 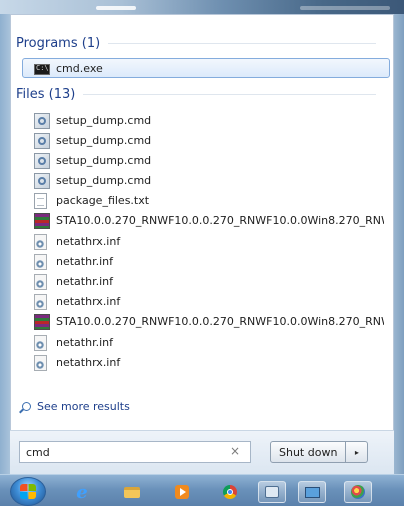 I want to click on windows-logo-icon, so click(x=28, y=491).